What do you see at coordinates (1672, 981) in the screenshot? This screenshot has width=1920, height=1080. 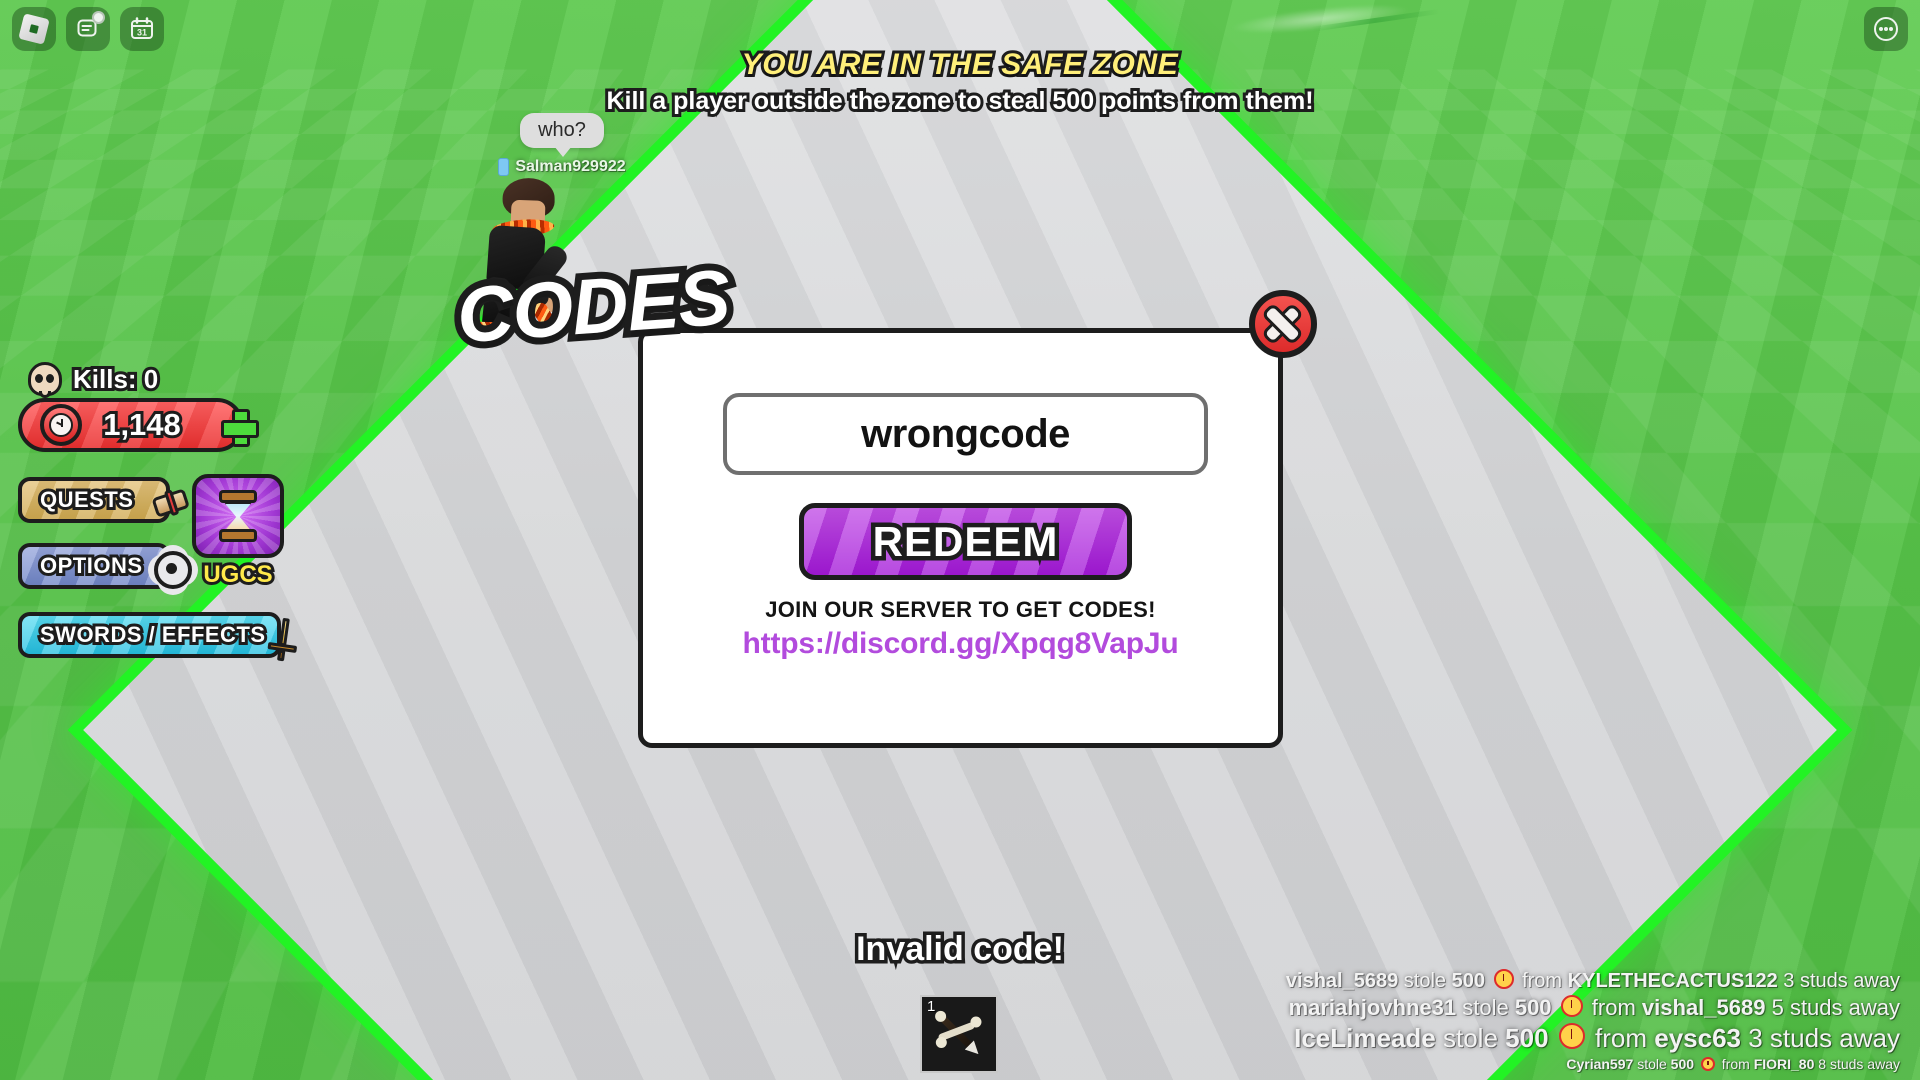 I see `feed-victim: KYLETHECACTUS122` at bounding box center [1672, 981].